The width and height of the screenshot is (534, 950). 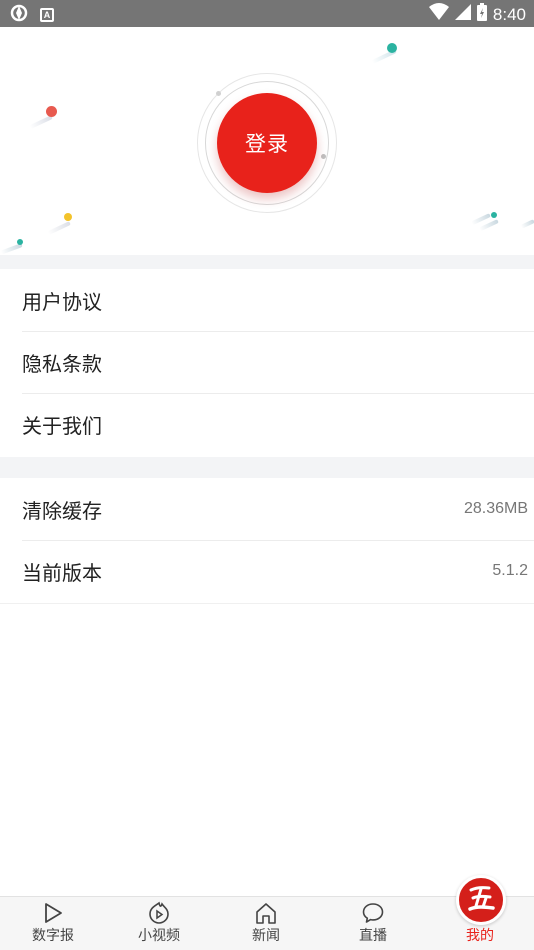 What do you see at coordinates (62, 572) in the screenshot?
I see `row-label: 当前版本` at bounding box center [62, 572].